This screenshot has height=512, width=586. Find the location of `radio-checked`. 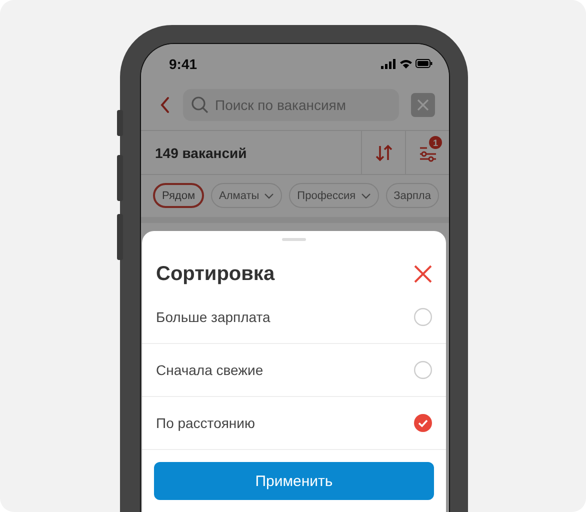

radio-checked is located at coordinates (423, 423).